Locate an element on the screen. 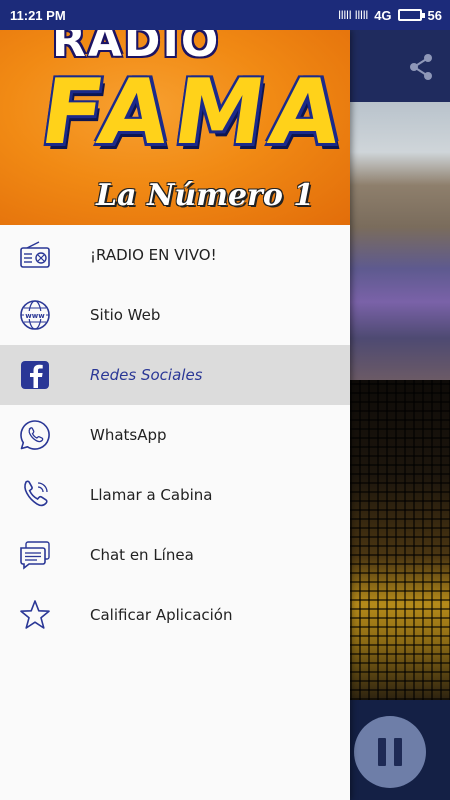 Image resolution: width=450 pixels, height=800 pixels. menu-label: Llamar a Cabina is located at coordinates (151, 495).